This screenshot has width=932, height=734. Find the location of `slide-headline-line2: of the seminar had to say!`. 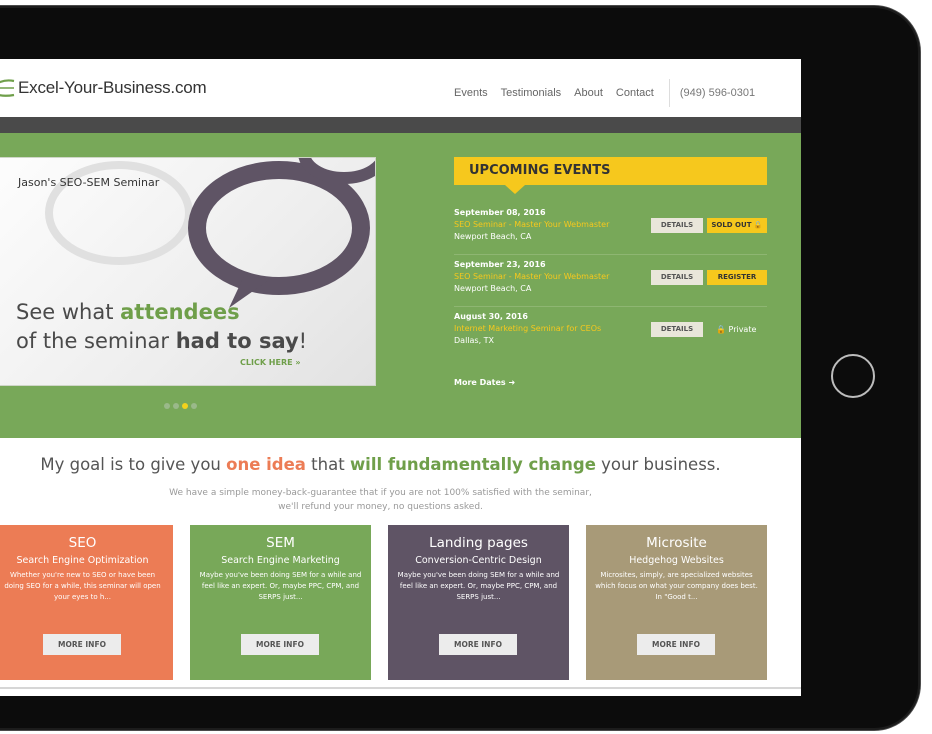

slide-headline-line2: of the seminar had to say! is located at coordinates (161, 341).